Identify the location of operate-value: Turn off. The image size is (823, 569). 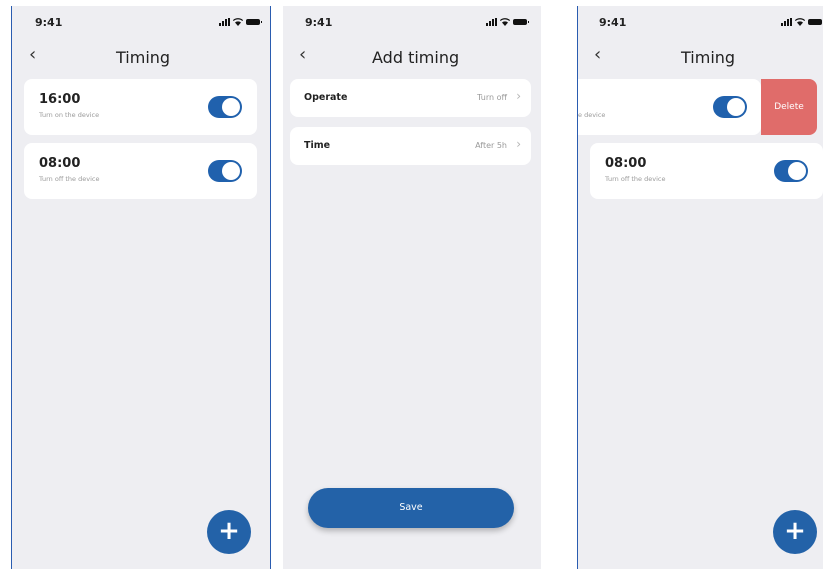
(492, 97).